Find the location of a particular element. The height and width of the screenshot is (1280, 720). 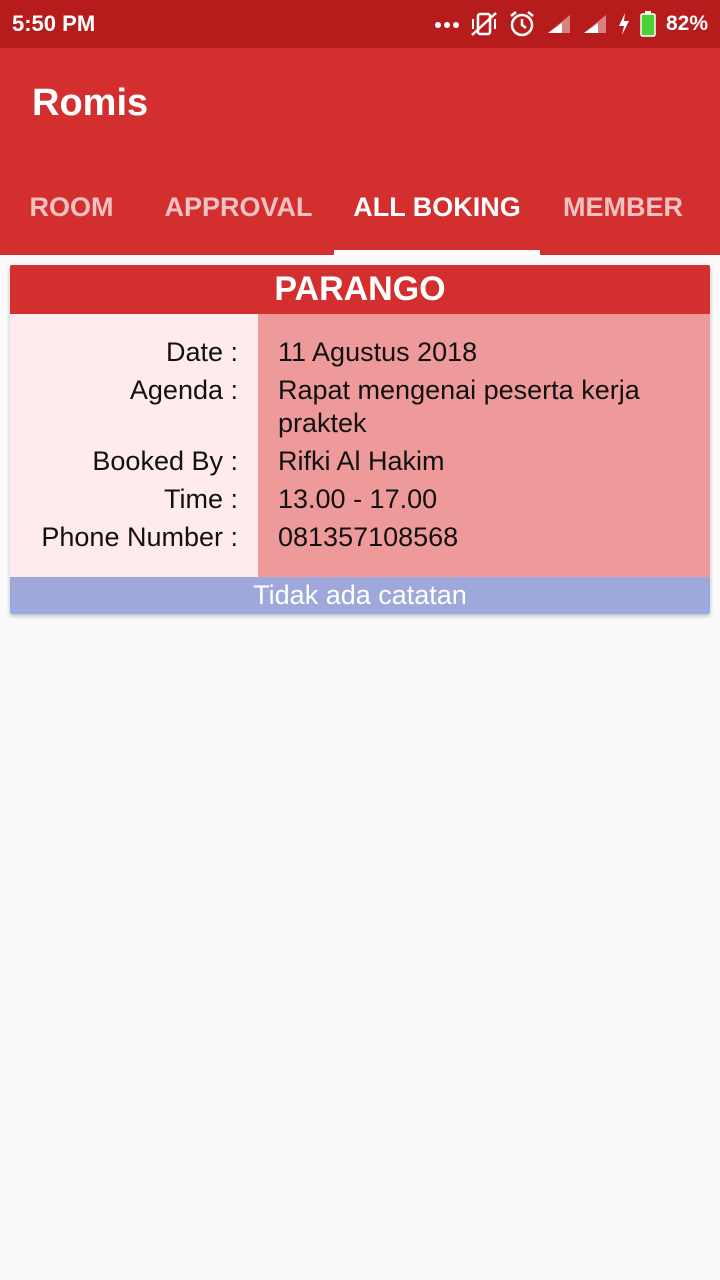

charging-icon is located at coordinates (624, 24).